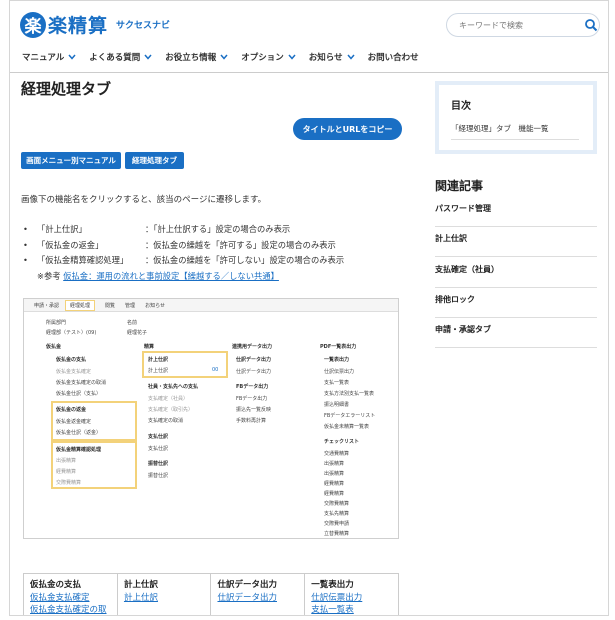 The height and width of the screenshot is (620, 615). Describe the element at coordinates (56, 323) in the screenshot. I see `dept-label: 所属部門` at that location.